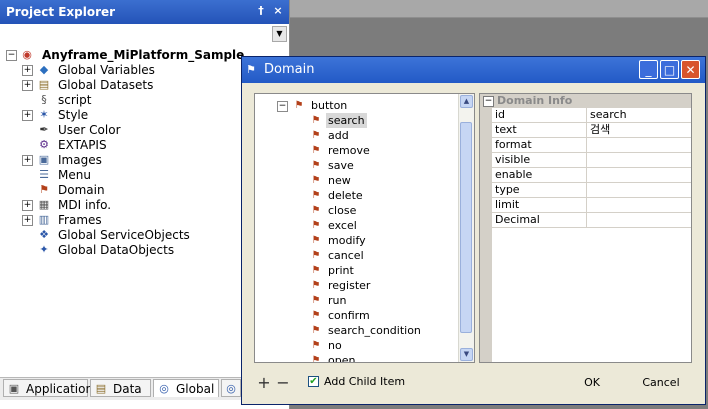  Describe the element at coordinates (44, 99) in the screenshot. I see `script-icon: §` at that location.